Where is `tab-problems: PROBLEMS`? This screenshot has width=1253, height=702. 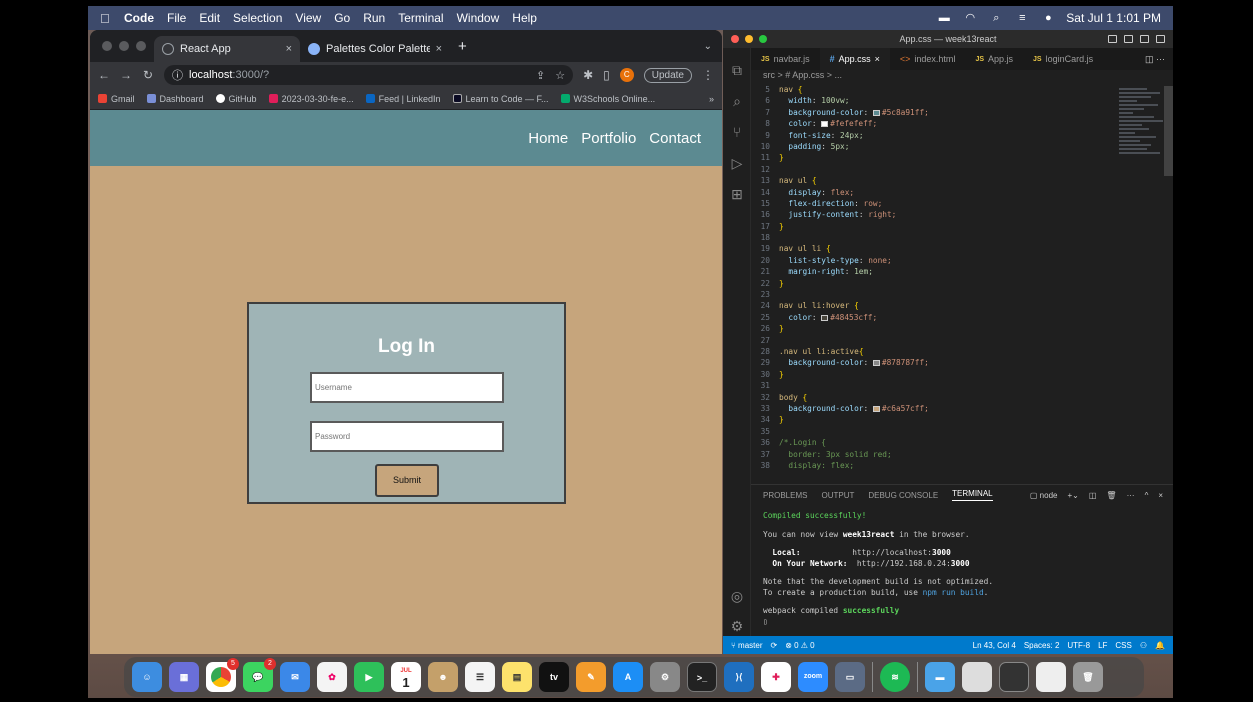
tab-problems: PROBLEMS is located at coordinates (785, 495).